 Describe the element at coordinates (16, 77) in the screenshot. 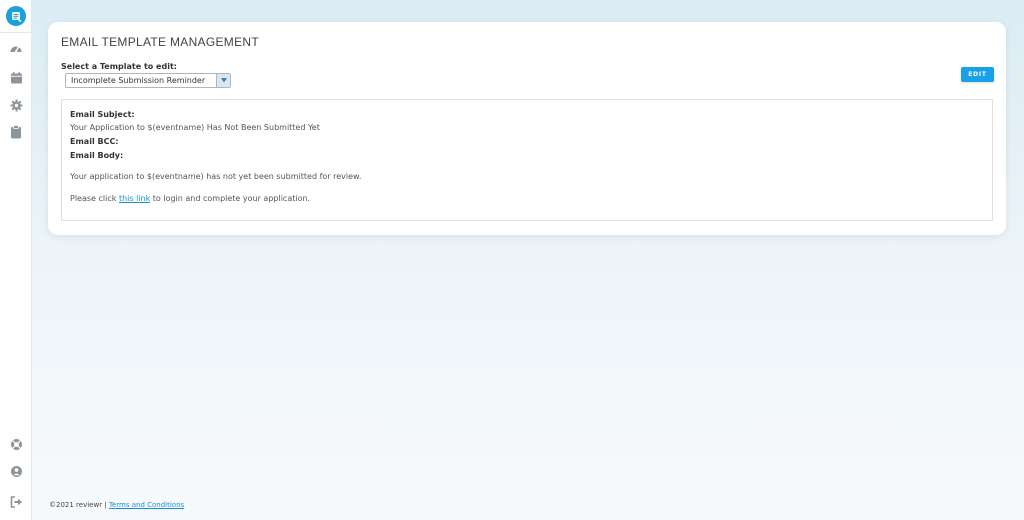

I see `calendar-icon` at that location.